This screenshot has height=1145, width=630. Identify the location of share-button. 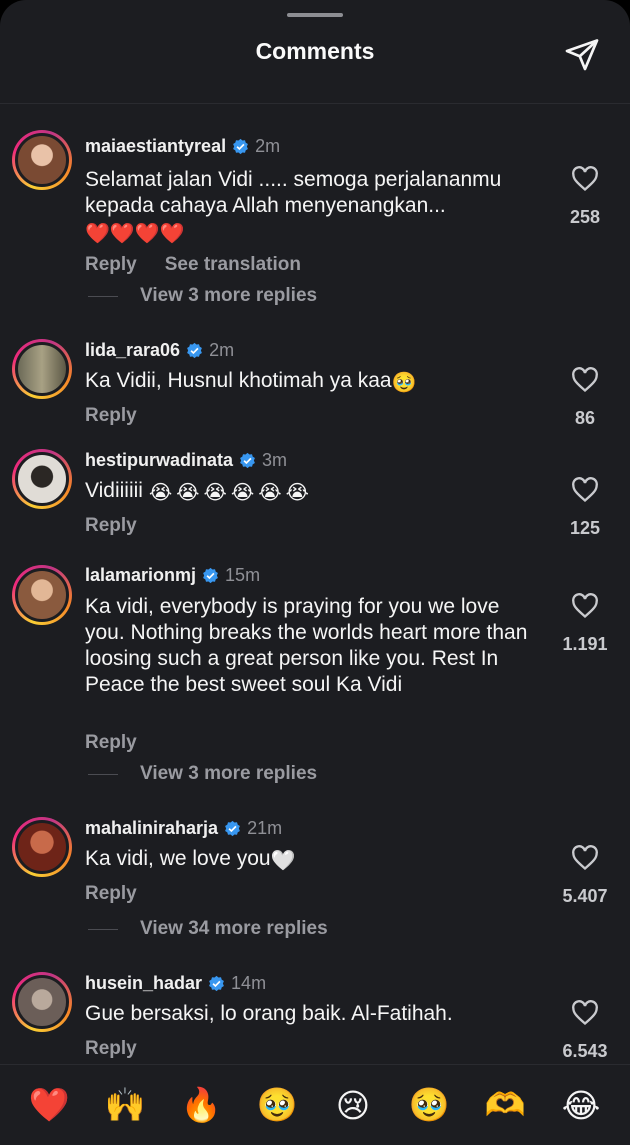
(582, 54).